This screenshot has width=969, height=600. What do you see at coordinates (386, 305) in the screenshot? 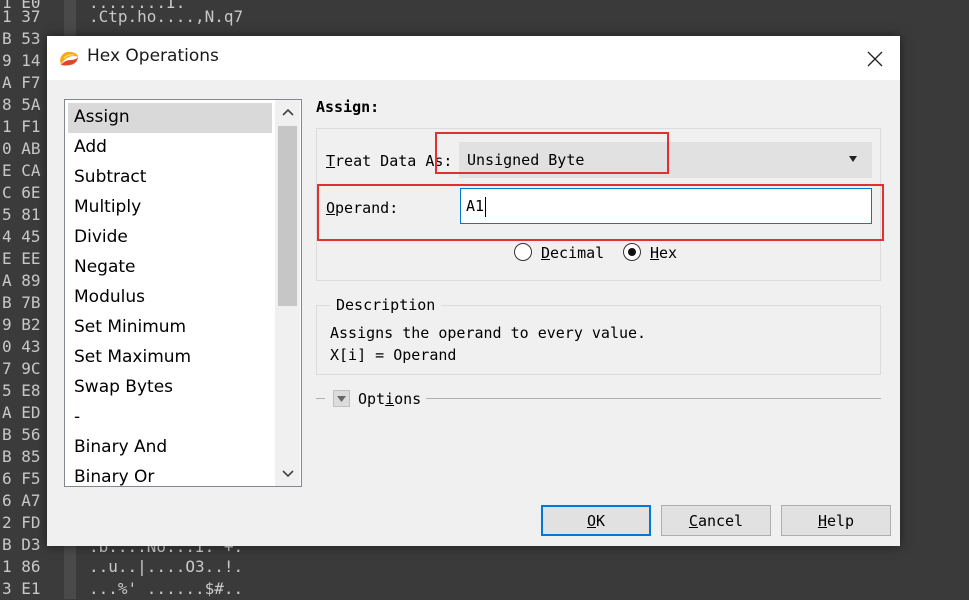
I see `description-legend: Description` at bounding box center [386, 305].